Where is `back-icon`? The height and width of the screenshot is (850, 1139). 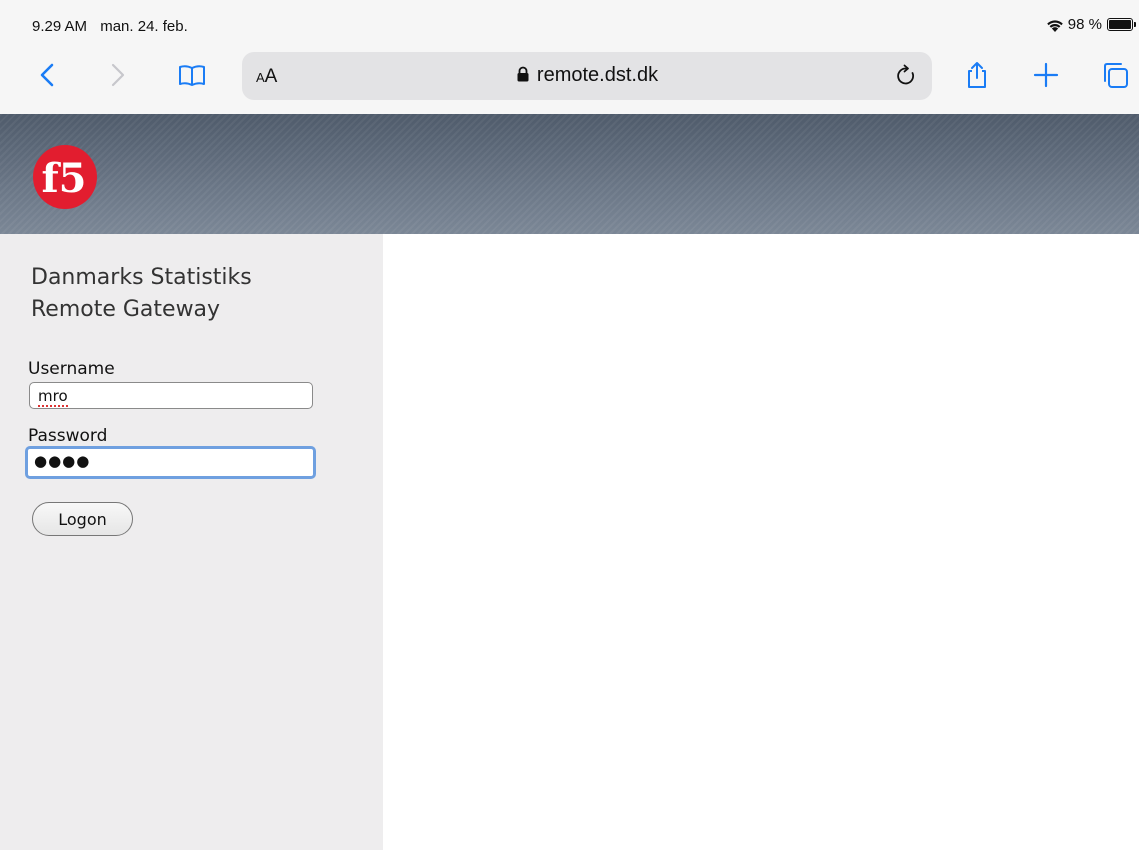
back-icon is located at coordinates (48, 75).